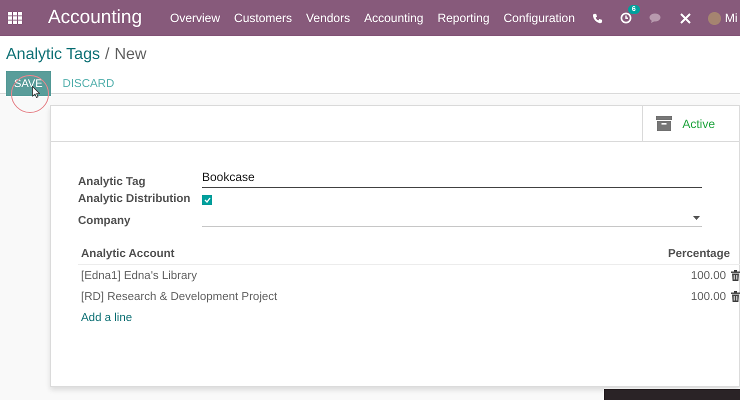 Image resolution: width=740 pixels, height=400 pixels. What do you see at coordinates (539, 18) in the screenshot?
I see `menu-item: Configuration` at bounding box center [539, 18].